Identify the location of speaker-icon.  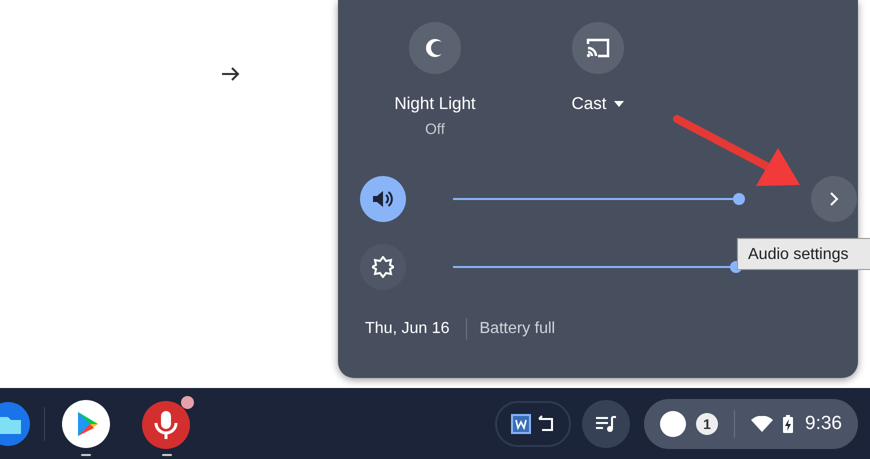
(383, 199).